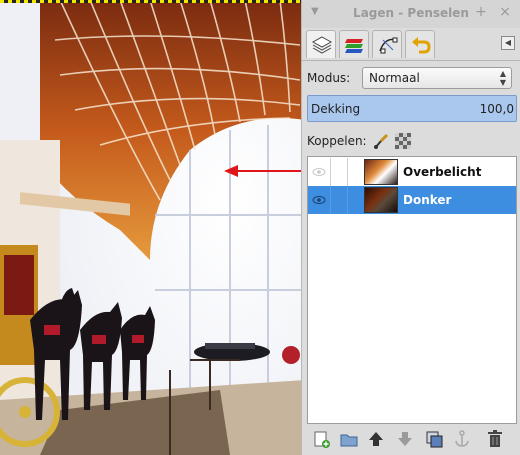  I want to click on maximize-icon: +, so click(481, 12).